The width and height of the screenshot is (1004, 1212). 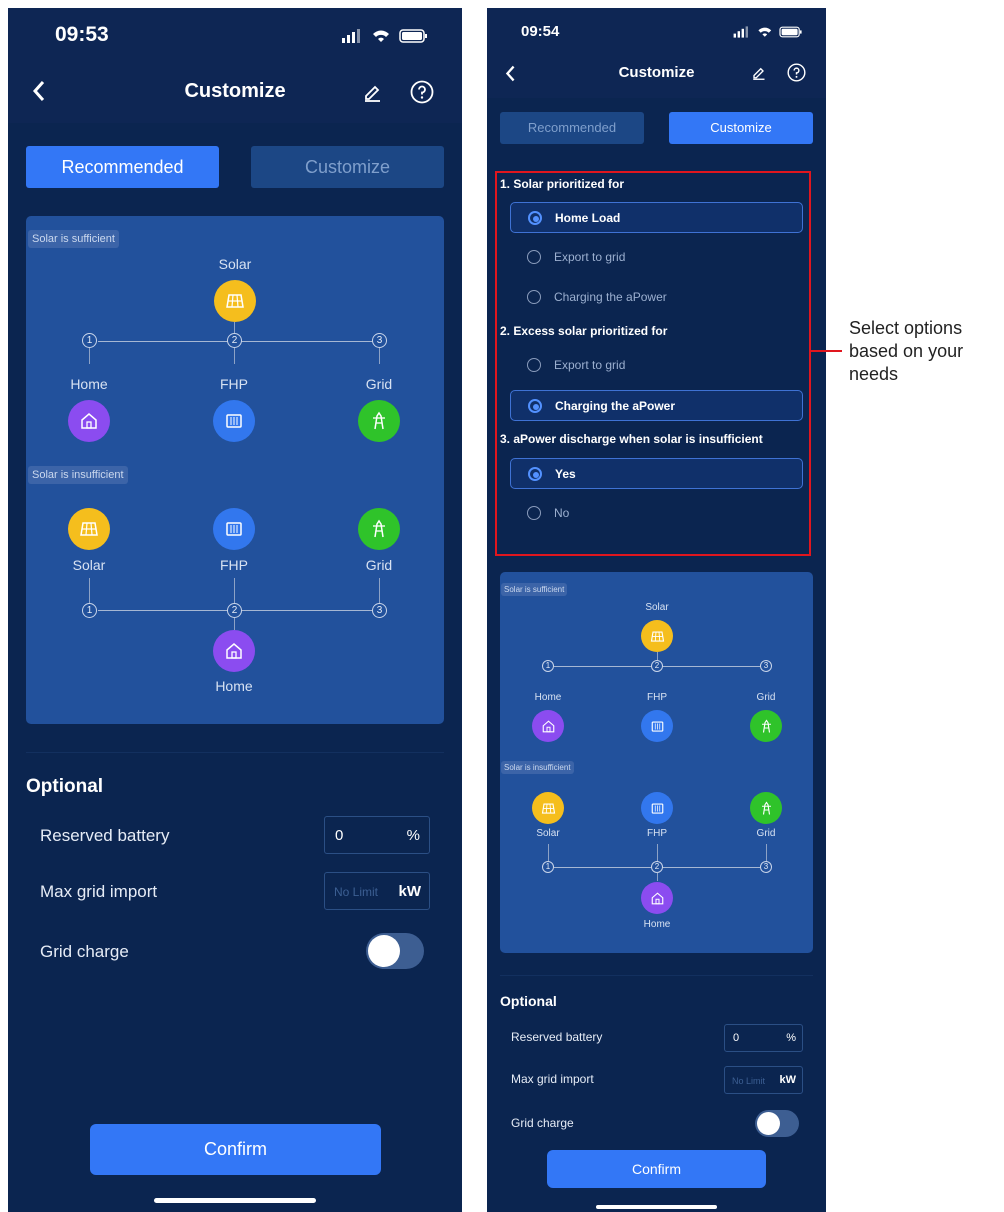 What do you see at coordinates (379, 565) in the screenshot?
I see `grid-label: Grid` at bounding box center [379, 565].